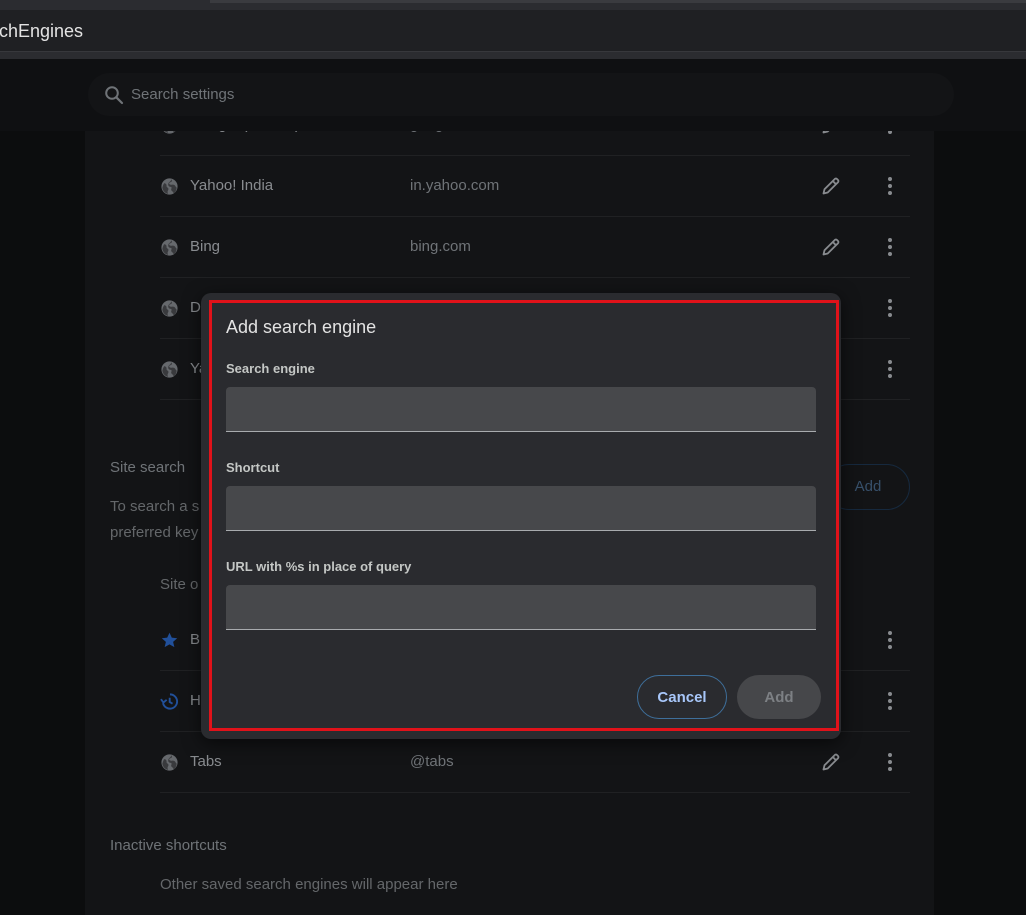 The image size is (1026, 915). I want to click on cancel-button: Cancel, so click(682, 697).